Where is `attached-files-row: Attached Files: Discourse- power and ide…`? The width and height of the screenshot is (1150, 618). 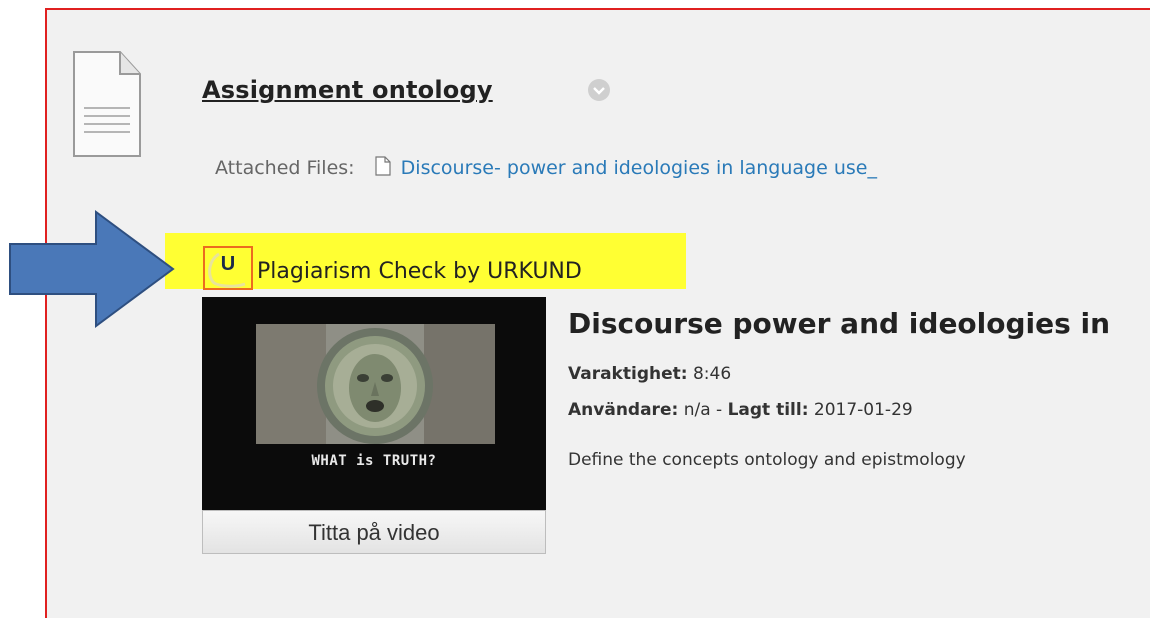
attached-files-row: Attached Files: Discourse- power and ide… is located at coordinates (546, 168).